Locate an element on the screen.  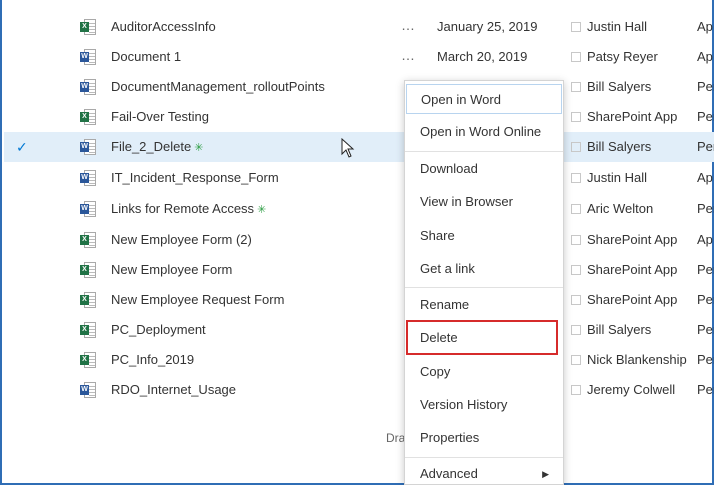
file-name-link: File_2_Delete ✳ is located at coordinates (157, 146).